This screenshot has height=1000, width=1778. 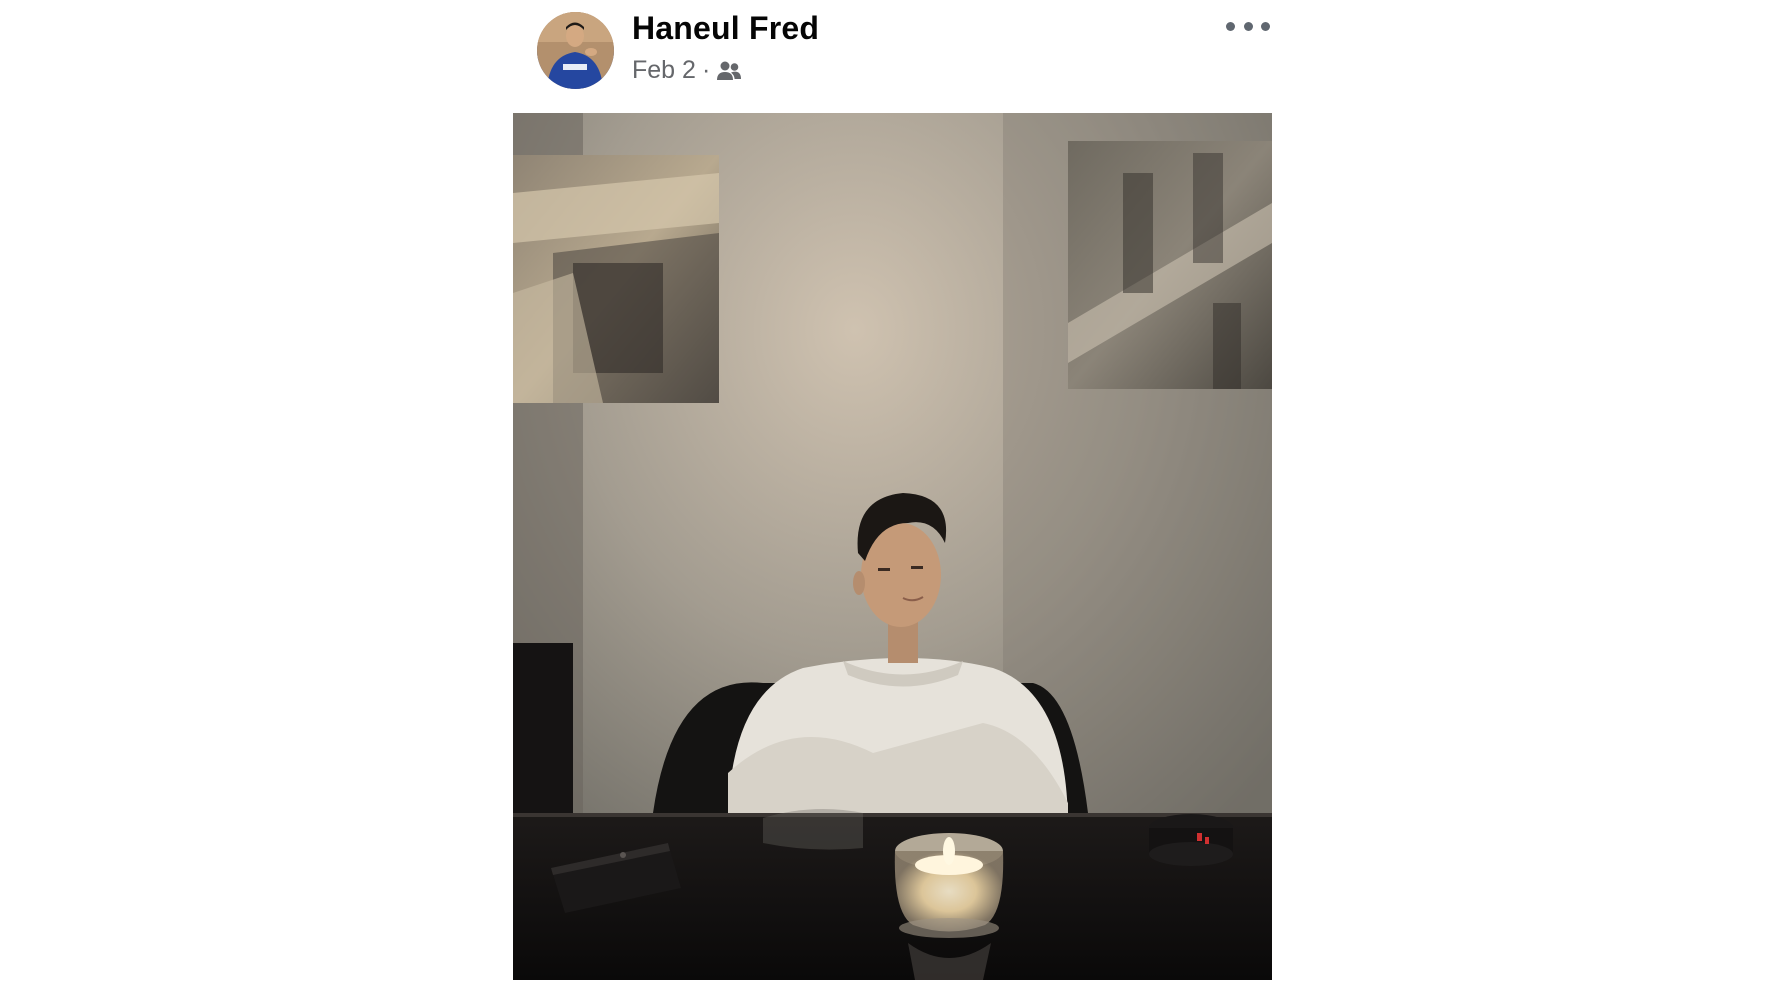 I want to click on author-name: Haneul Fred, so click(x=725, y=28).